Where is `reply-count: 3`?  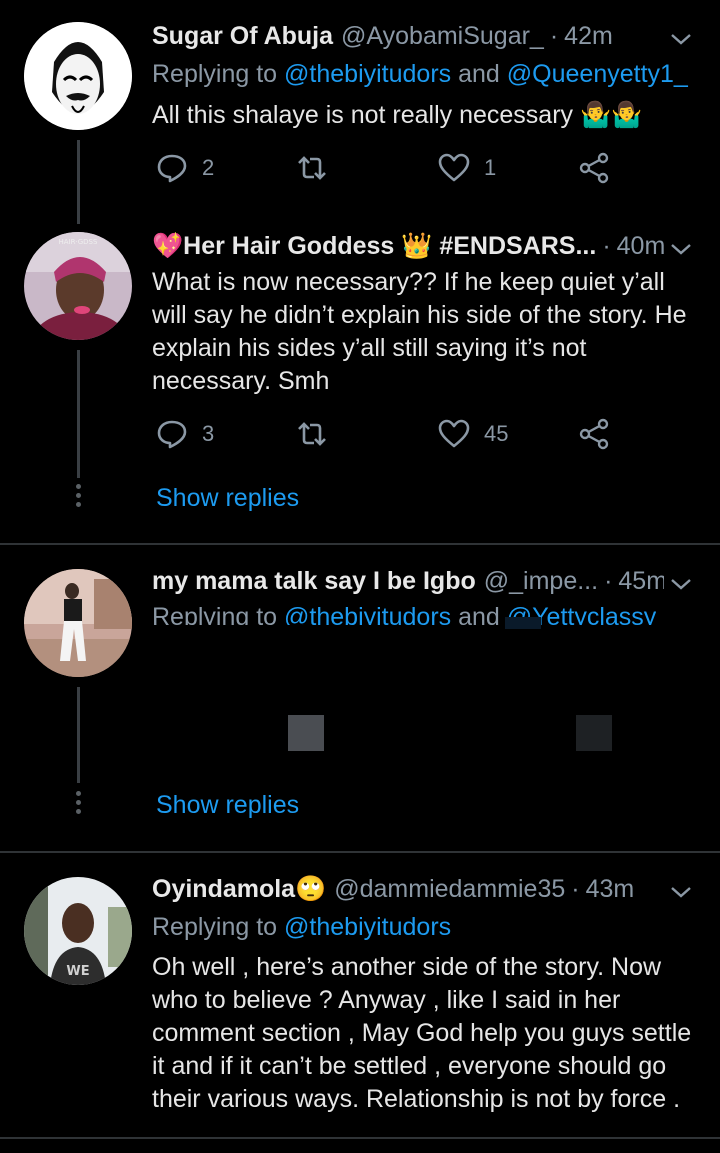 reply-count: 3 is located at coordinates (208, 433).